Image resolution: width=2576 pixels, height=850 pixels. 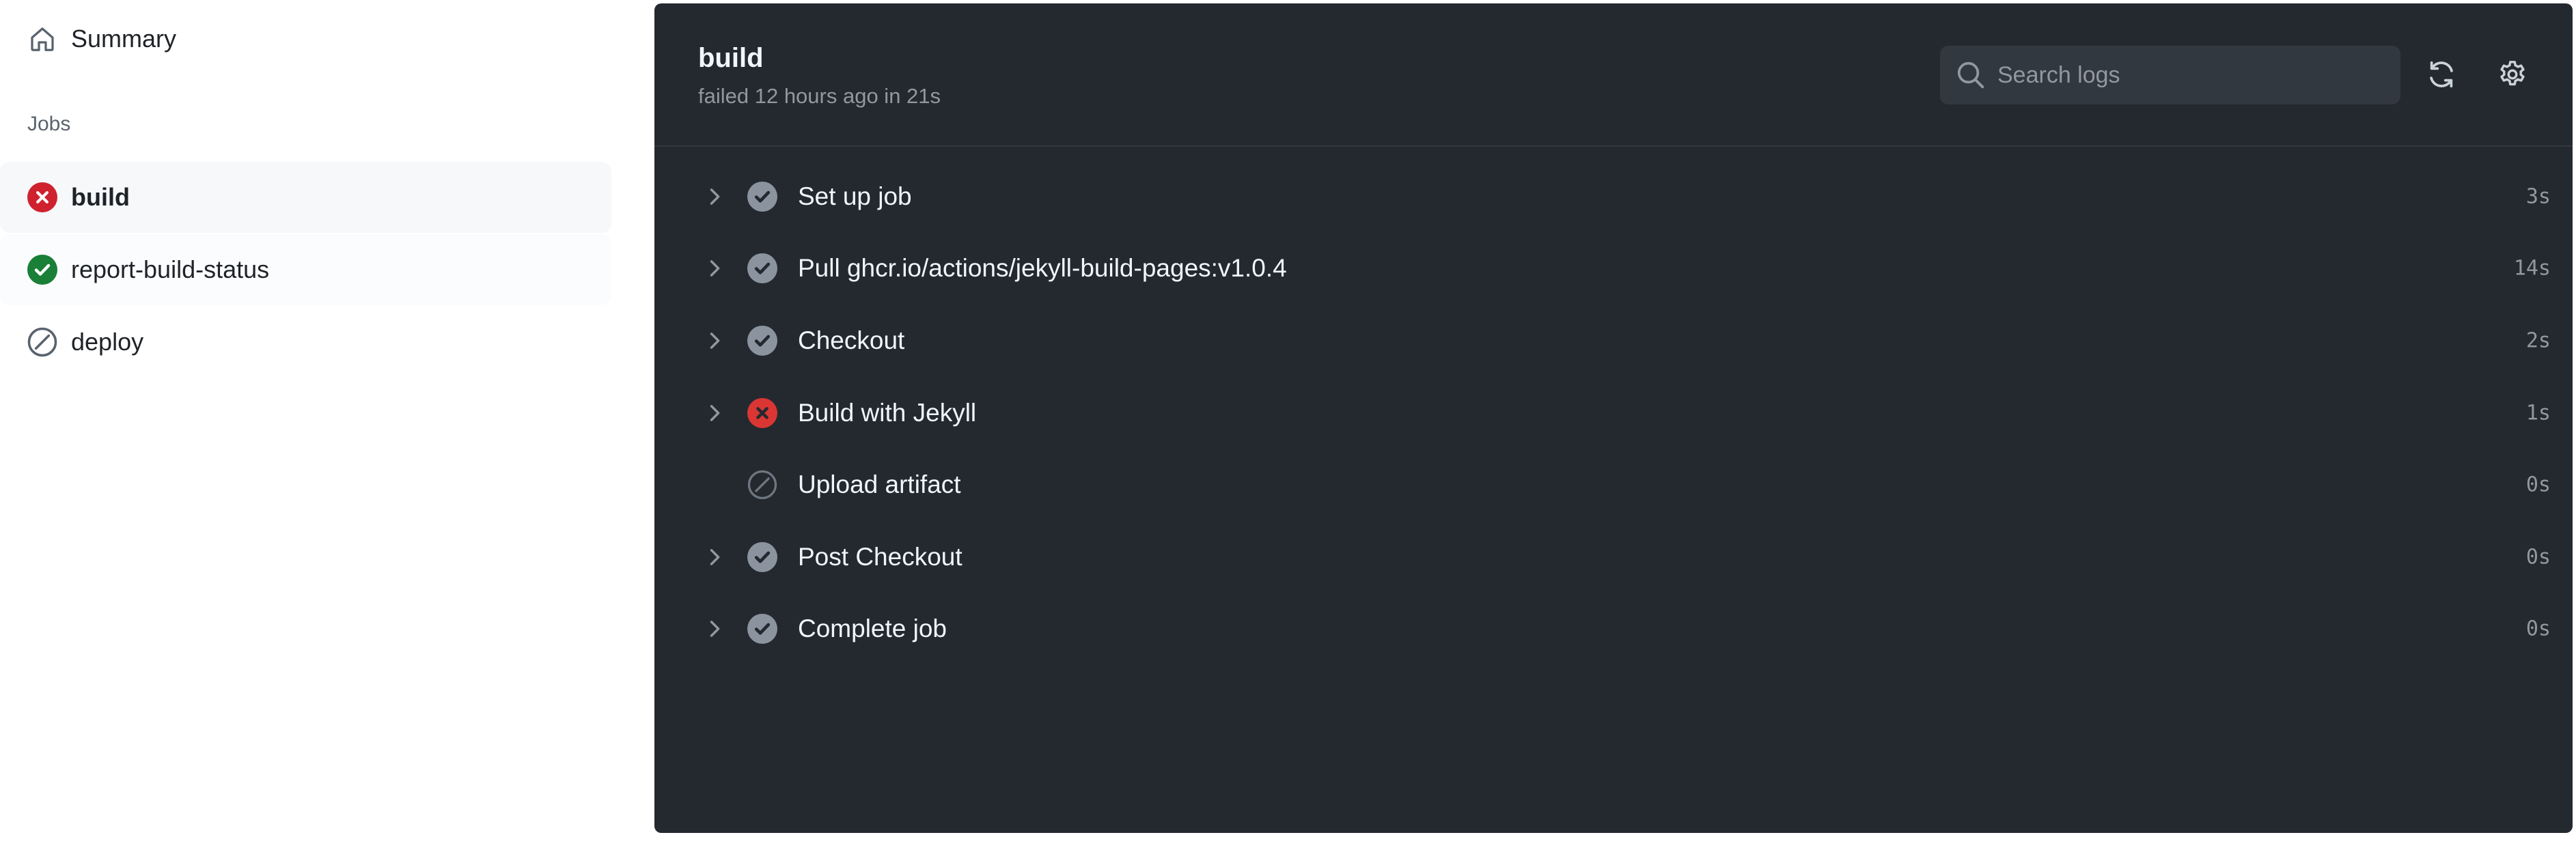 What do you see at coordinates (1614, 485) in the screenshot?
I see `step-upload-artifact: Upload artifact 0s` at bounding box center [1614, 485].